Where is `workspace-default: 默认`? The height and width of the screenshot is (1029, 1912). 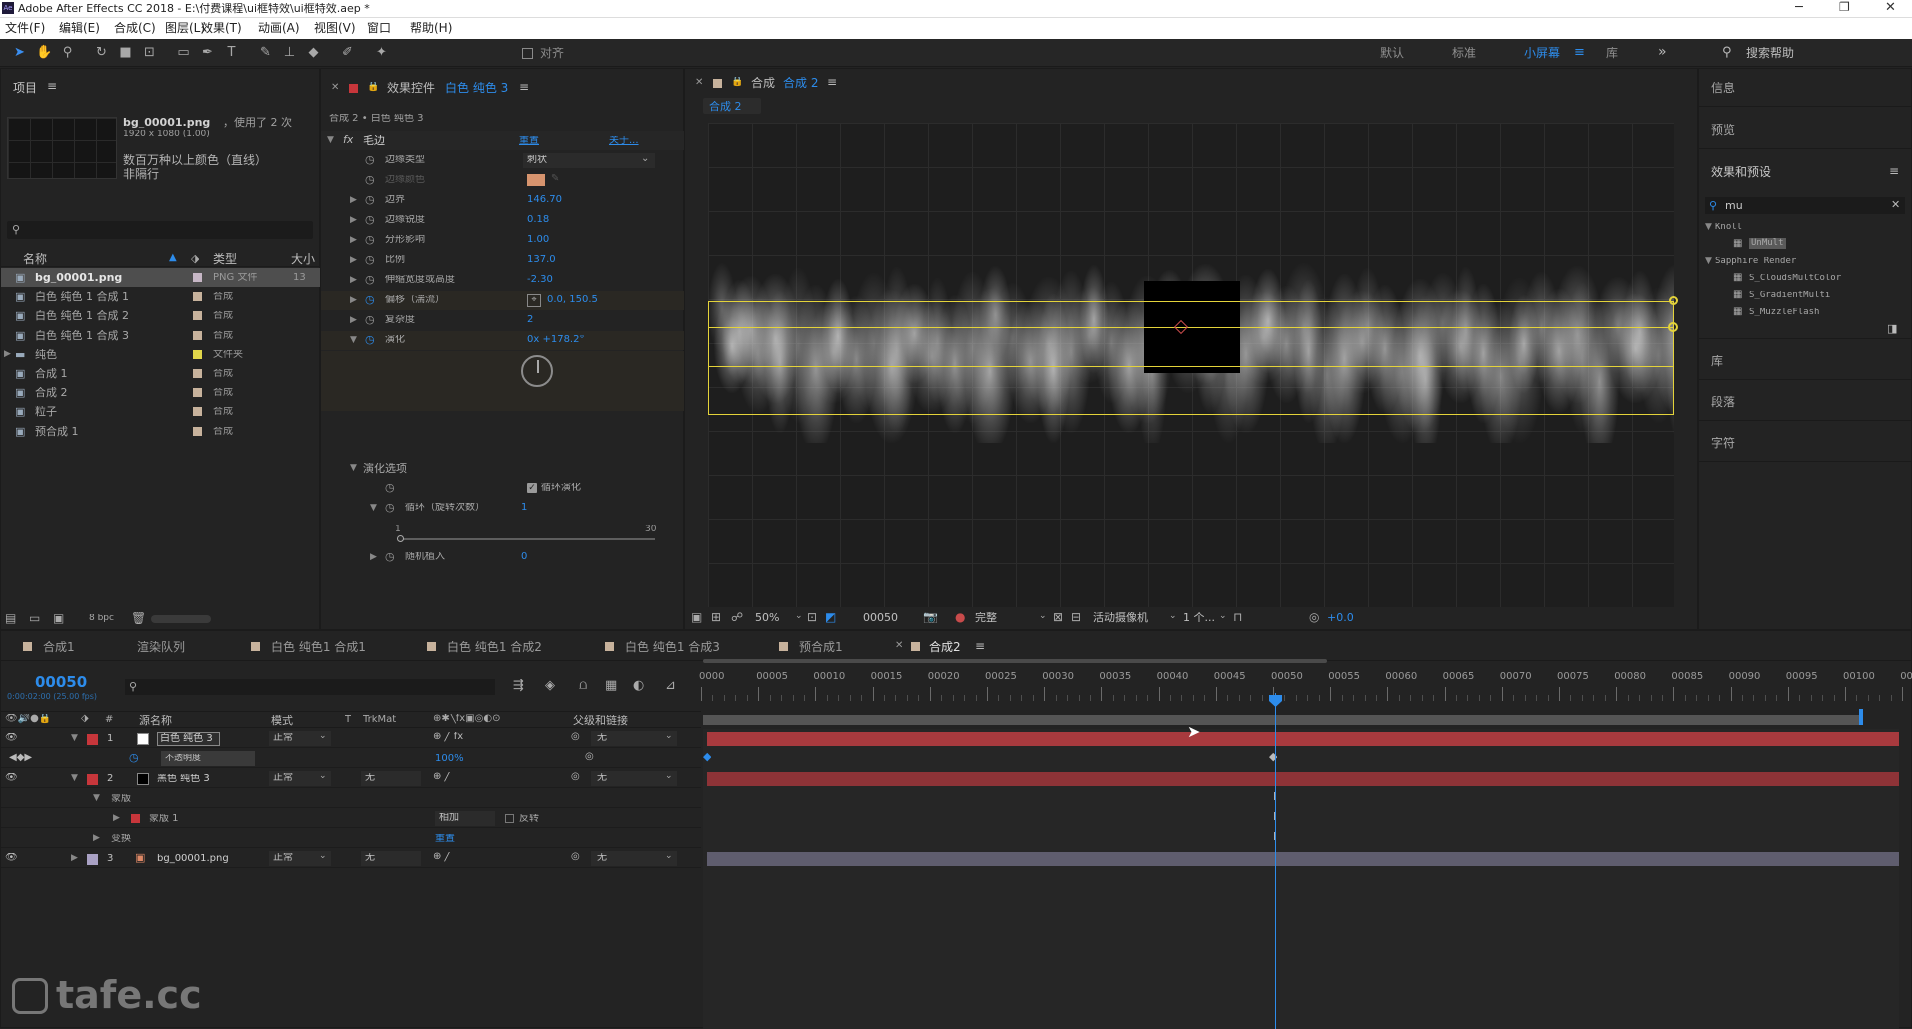
workspace-default: 默认 is located at coordinates (1392, 53).